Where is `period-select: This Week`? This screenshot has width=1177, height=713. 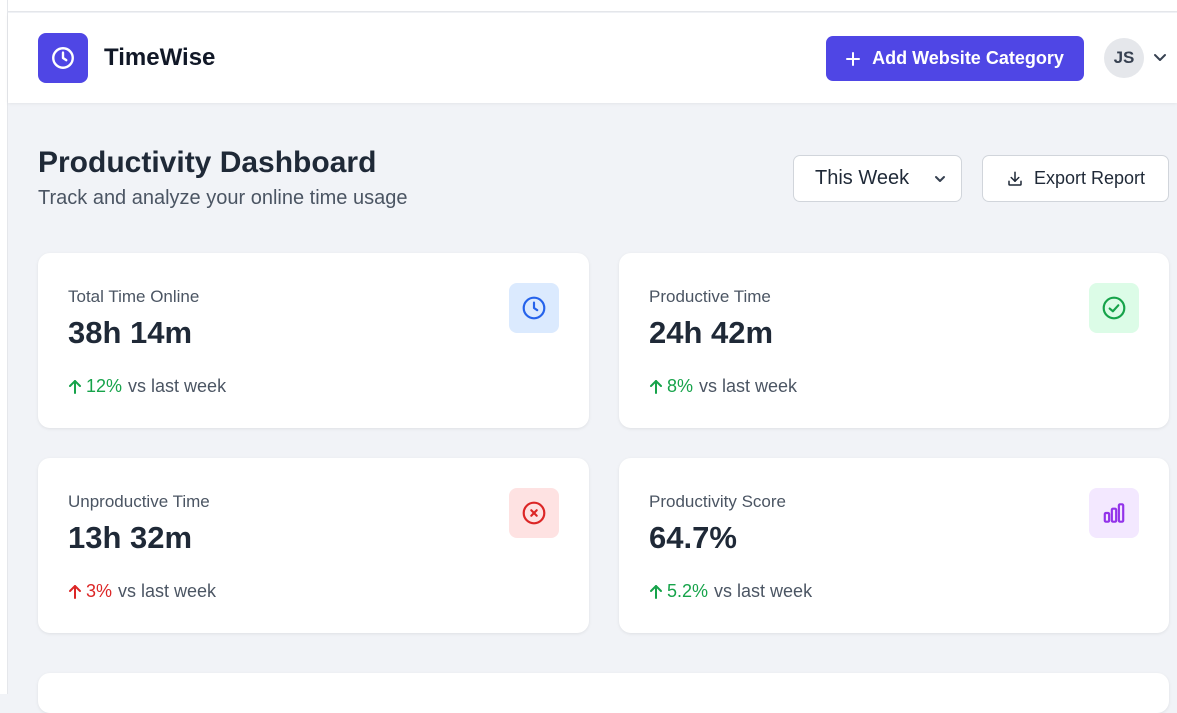
period-select: This Week is located at coordinates (877, 178).